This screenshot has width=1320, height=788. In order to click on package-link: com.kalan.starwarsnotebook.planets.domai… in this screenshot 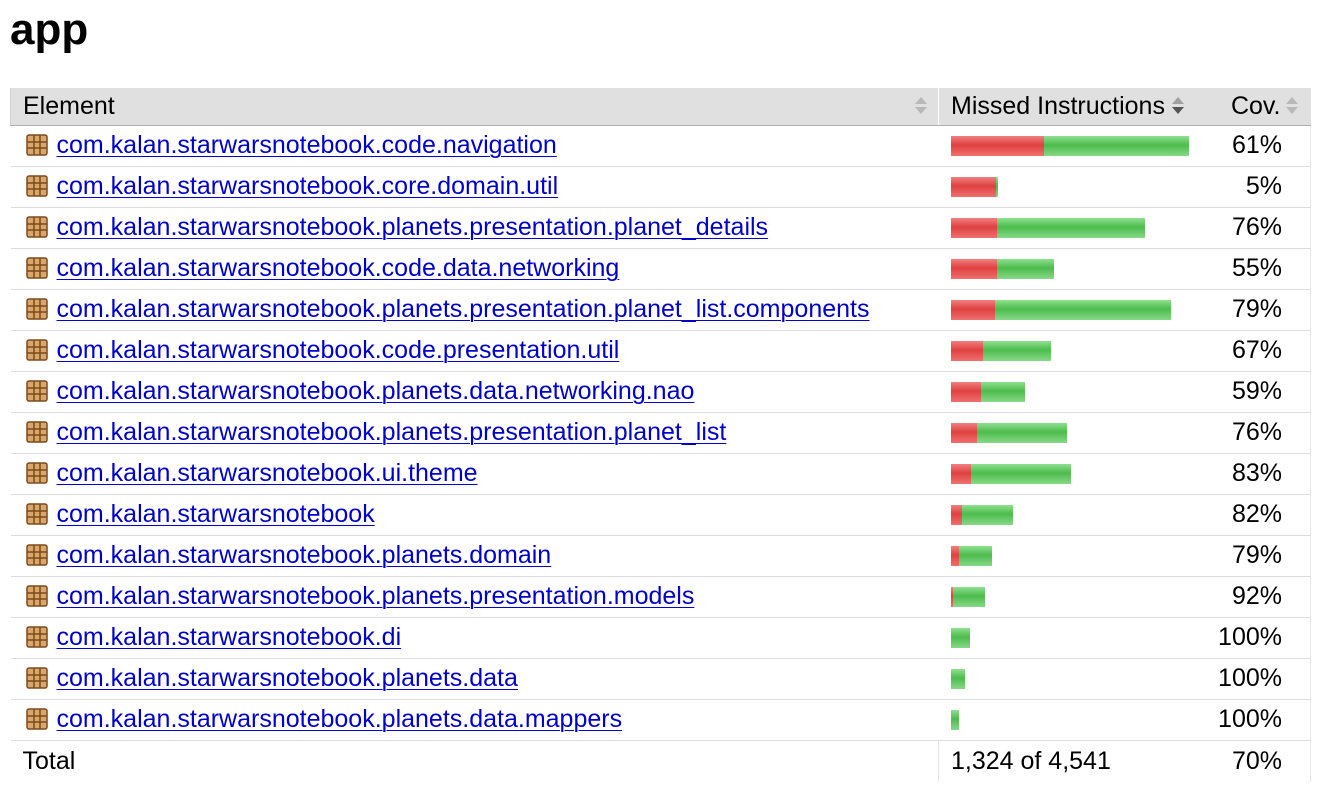, I will do `click(304, 555)`.